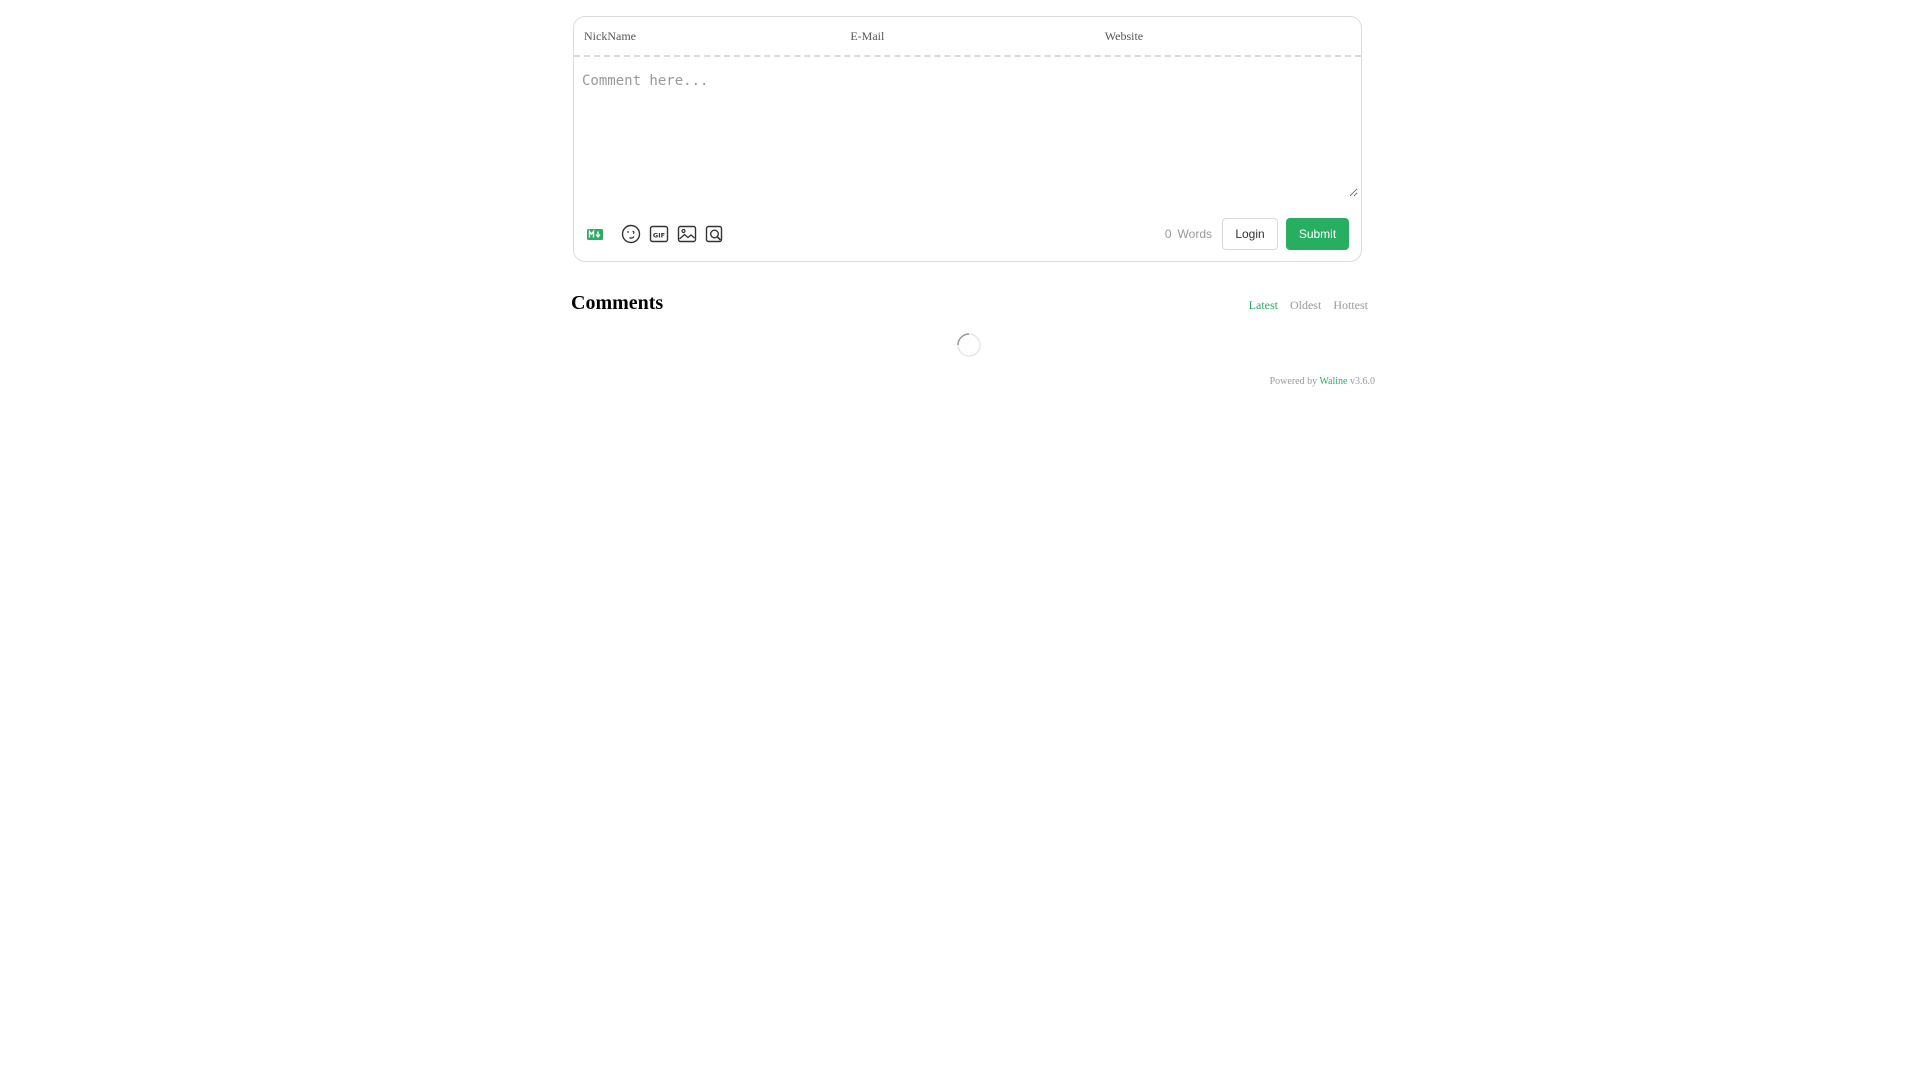 The width and height of the screenshot is (1920, 1080). I want to click on website-input, so click(1252, 36).